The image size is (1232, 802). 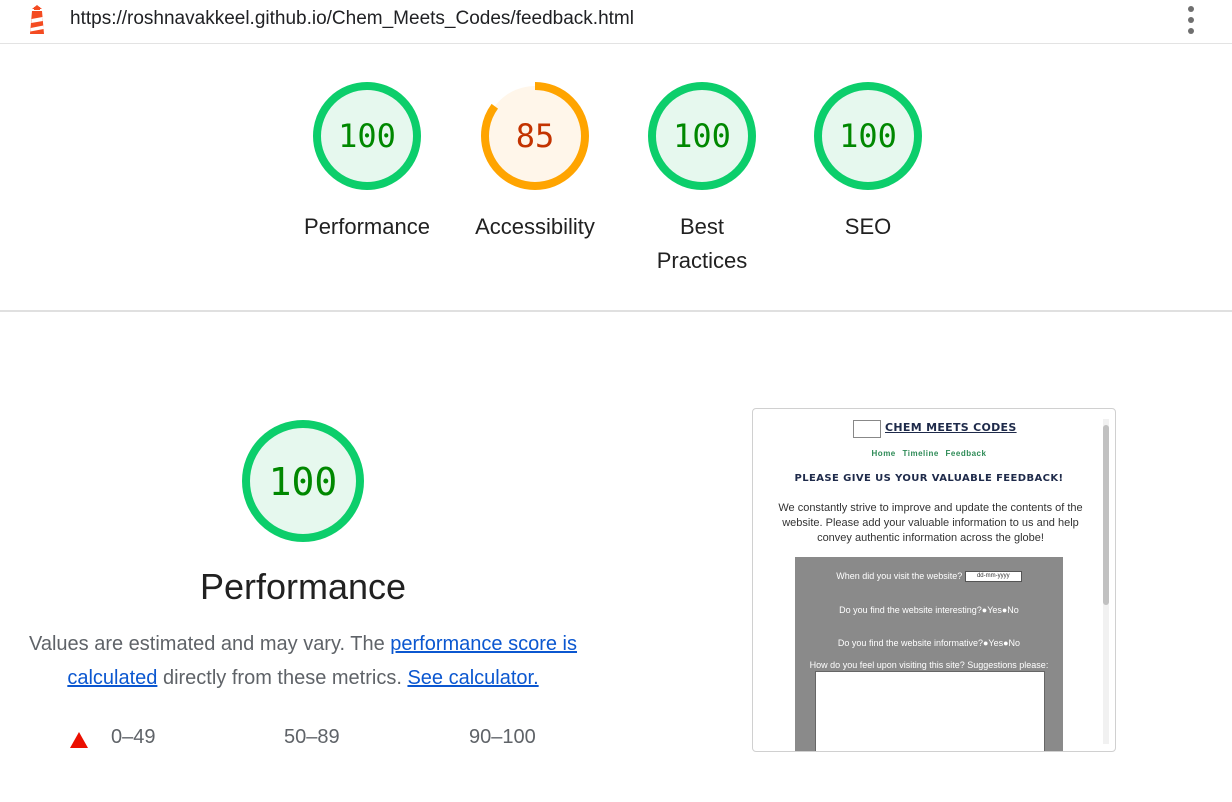 I want to click on lighthouse-icon, so click(x=37, y=19).